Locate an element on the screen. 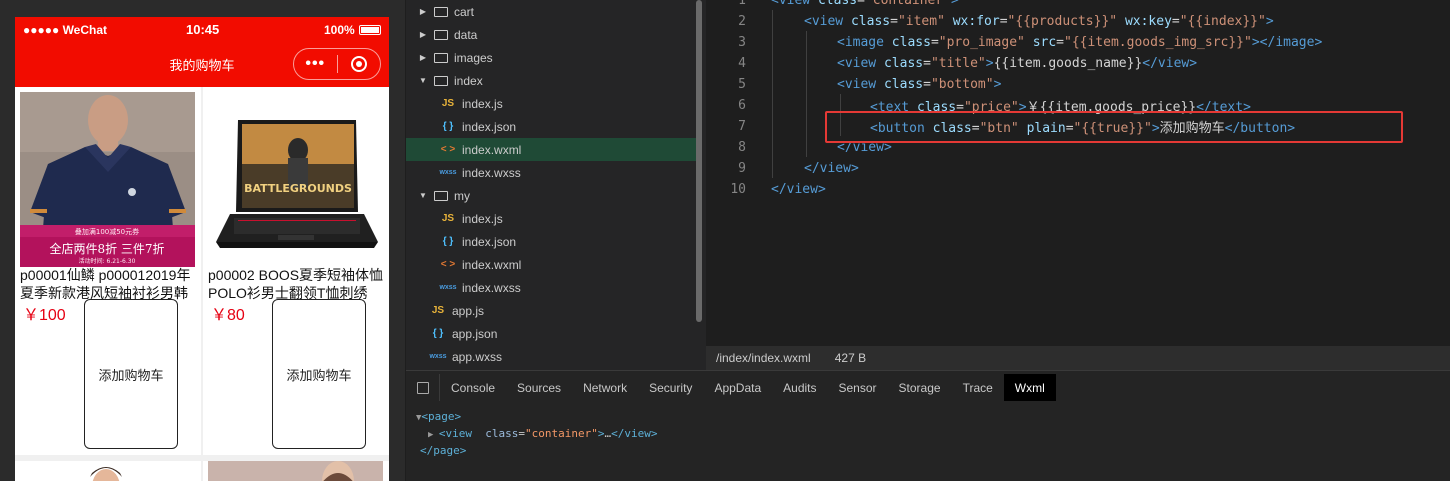 The width and height of the screenshot is (1450, 481). line-number: 2 is located at coordinates (742, 21).